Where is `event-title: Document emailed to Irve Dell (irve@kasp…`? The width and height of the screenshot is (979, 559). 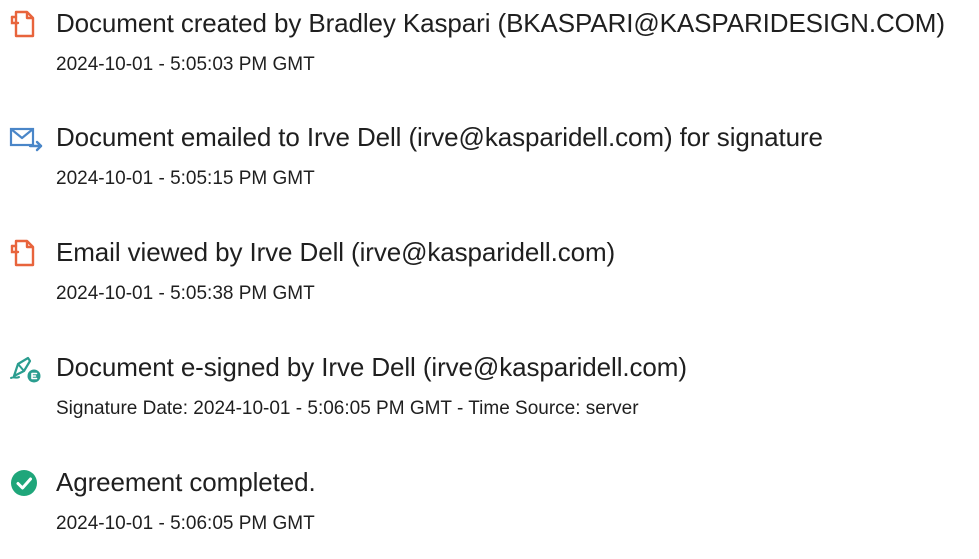 event-title: Document emailed to Irve Dell (irve@kasp… is located at coordinates (439, 137).